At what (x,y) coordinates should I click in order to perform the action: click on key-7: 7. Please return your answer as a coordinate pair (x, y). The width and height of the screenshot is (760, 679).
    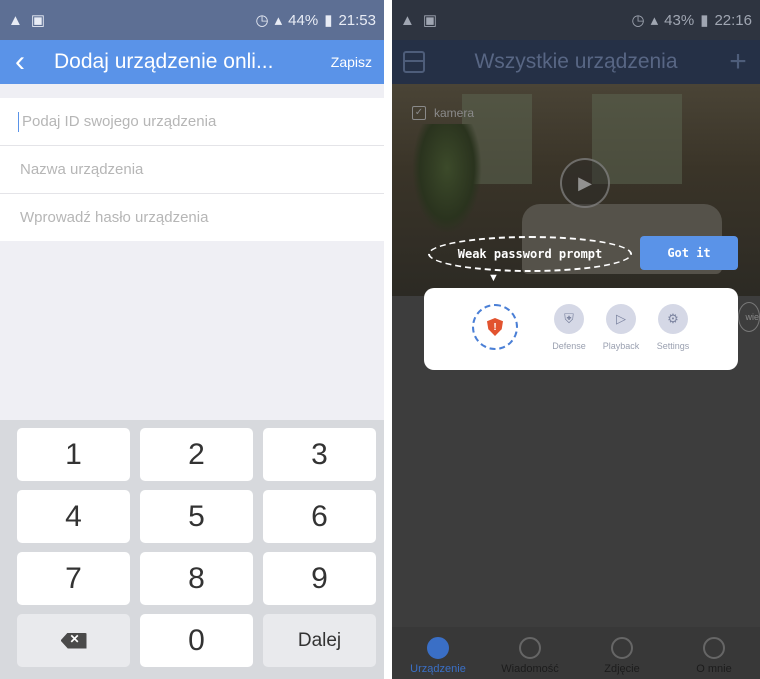
    Looking at the image, I should click on (73, 578).